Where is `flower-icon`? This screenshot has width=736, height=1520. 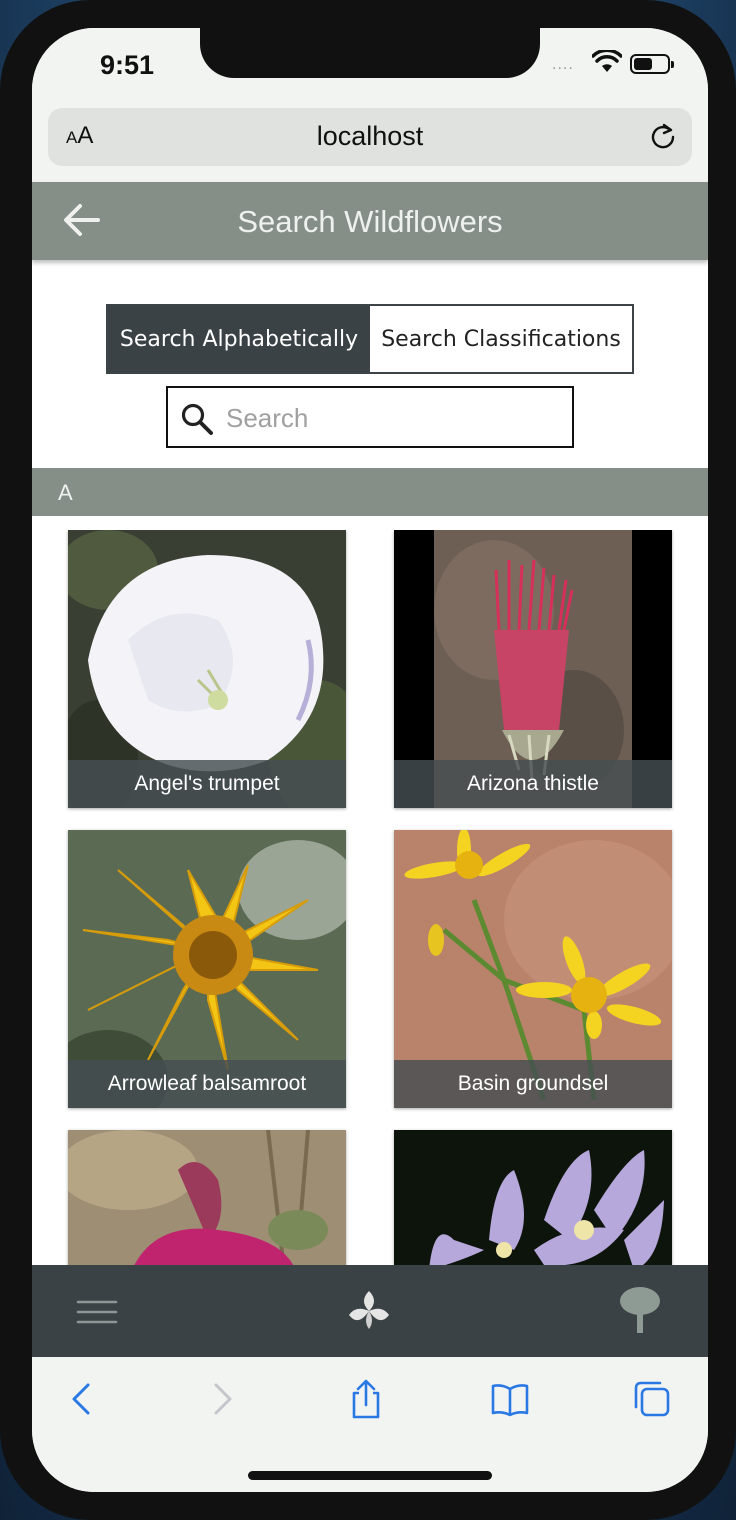 flower-icon is located at coordinates (369, 1310).